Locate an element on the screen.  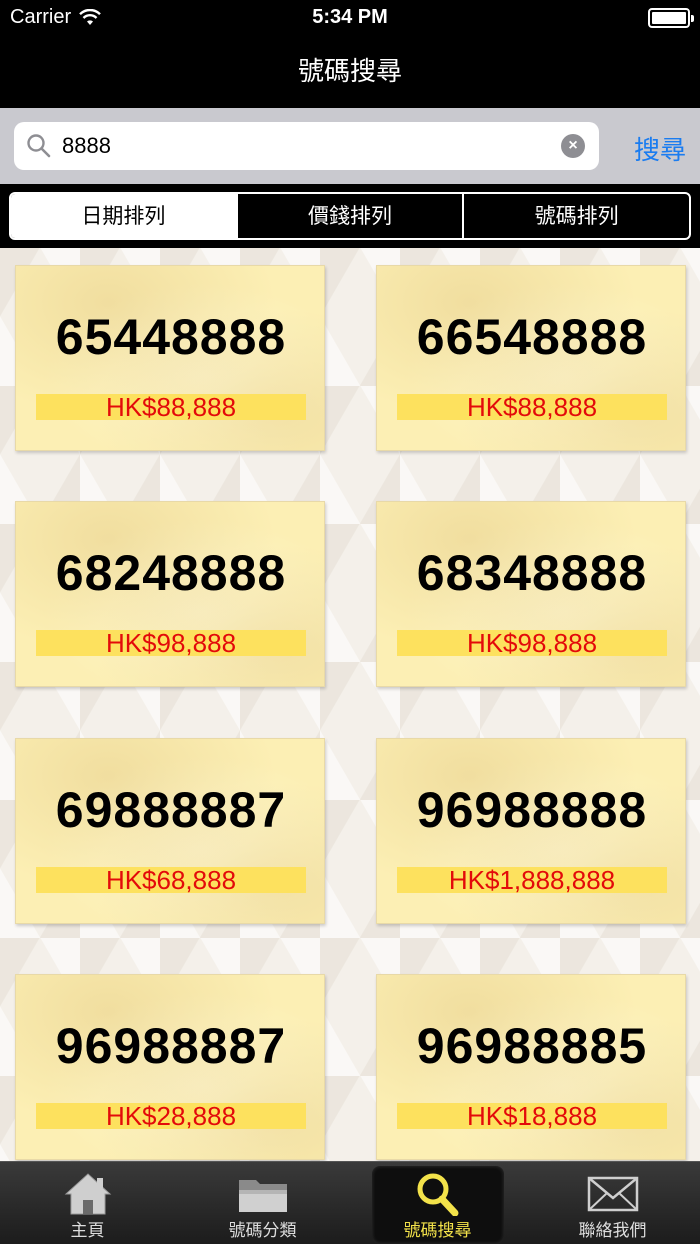
tab-label: 聯絡我們 is located at coordinates (612, 1231).